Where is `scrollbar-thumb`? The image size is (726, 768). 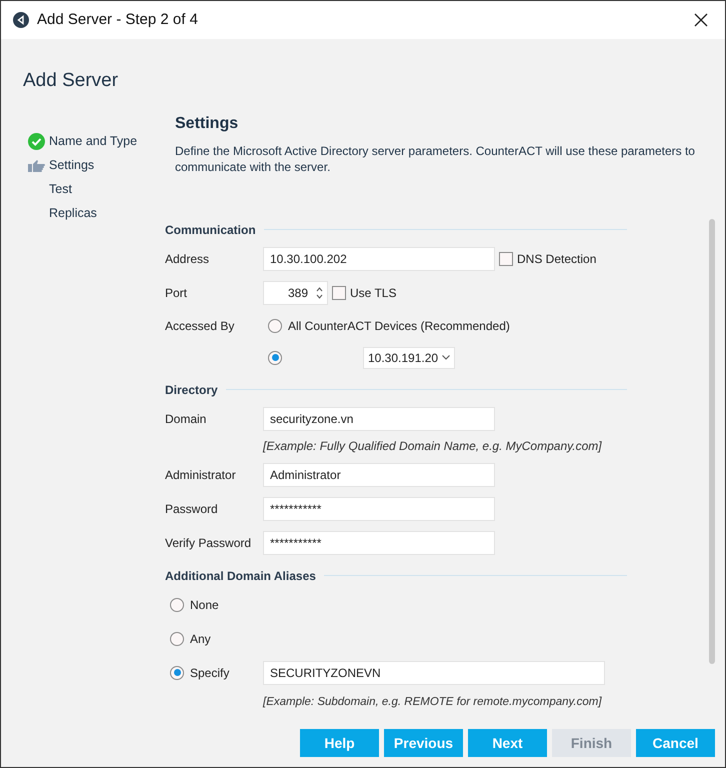 scrollbar-thumb is located at coordinates (712, 441).